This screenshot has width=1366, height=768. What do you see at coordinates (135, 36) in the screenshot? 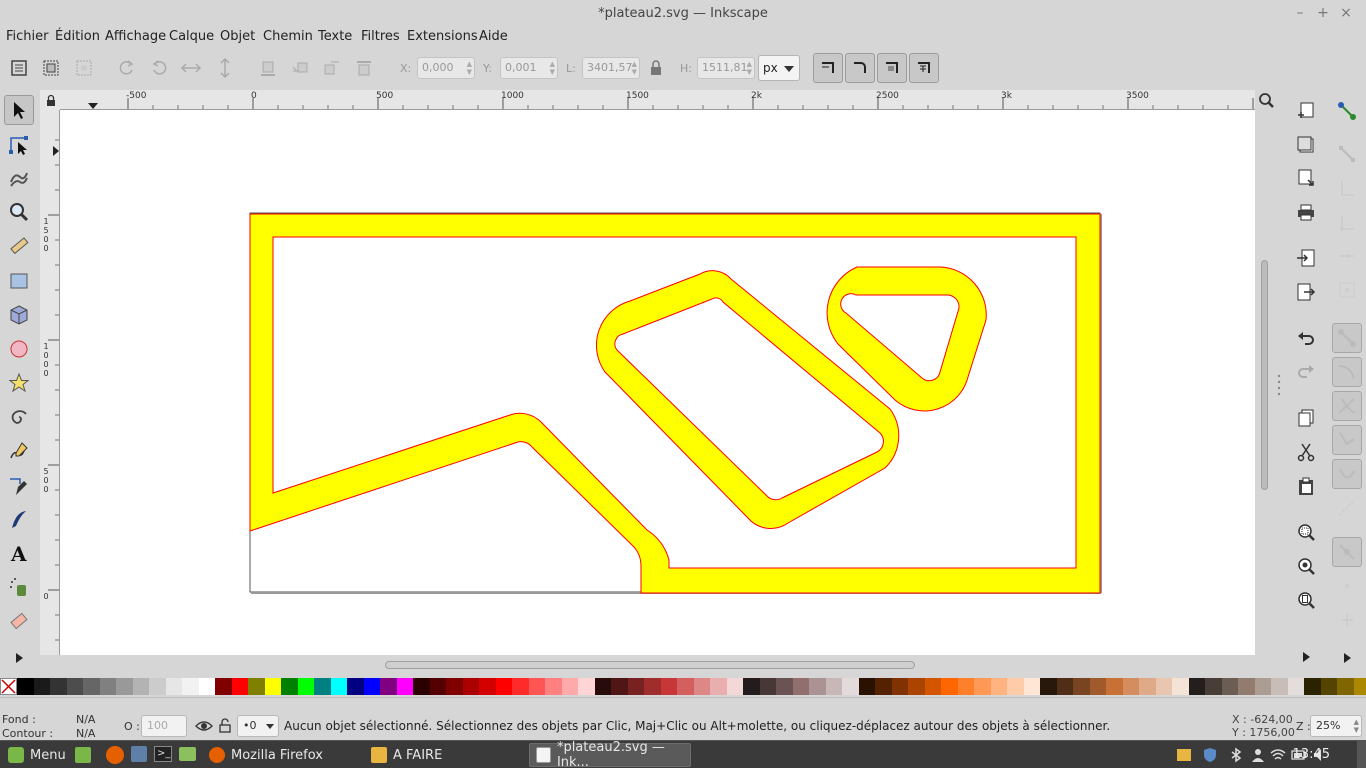
I see `menu-affichage: Affichage` at bounding box center [135, 36].